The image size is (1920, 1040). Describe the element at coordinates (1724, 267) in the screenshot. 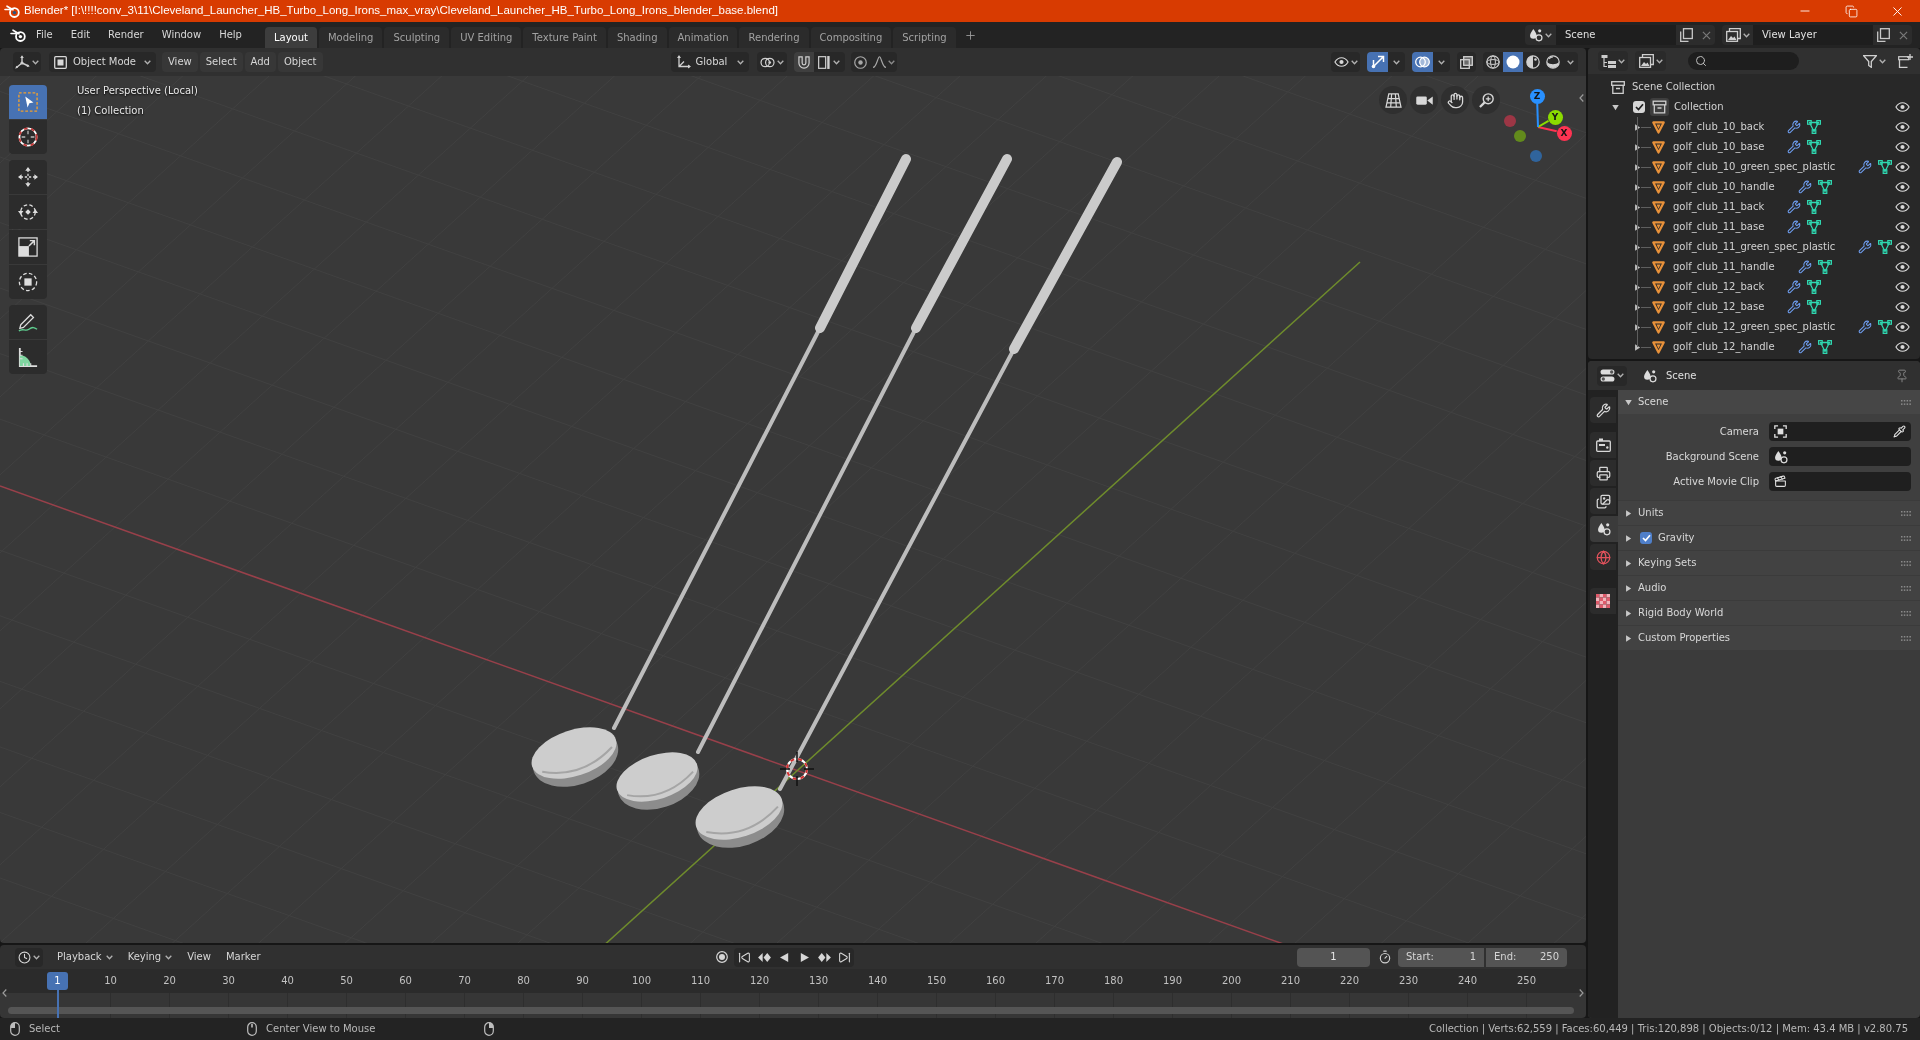

I see `tree-item-label: golf_club_11_handle` at that location.